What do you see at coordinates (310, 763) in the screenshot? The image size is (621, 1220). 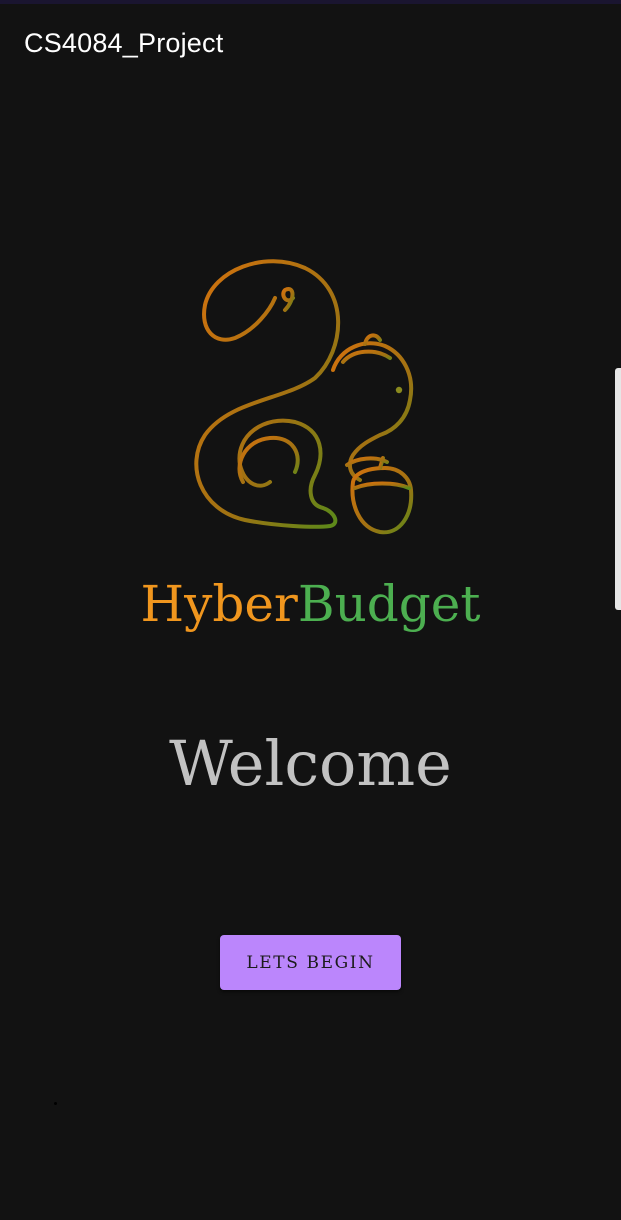 I see `welcome-heading: Welcome` at bounding box center [310, 763].